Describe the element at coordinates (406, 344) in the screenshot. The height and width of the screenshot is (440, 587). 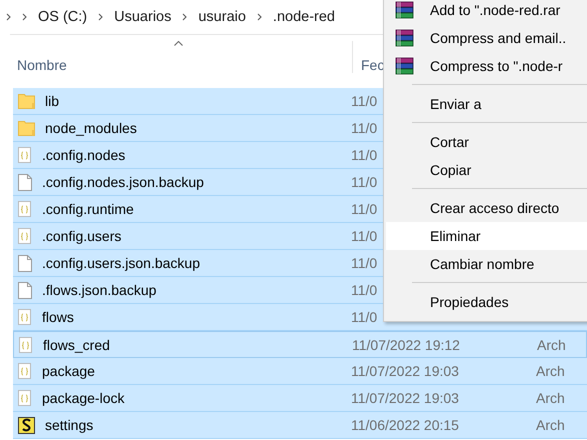
I see `date-modified: 11/07/2022 19:12` at that location.